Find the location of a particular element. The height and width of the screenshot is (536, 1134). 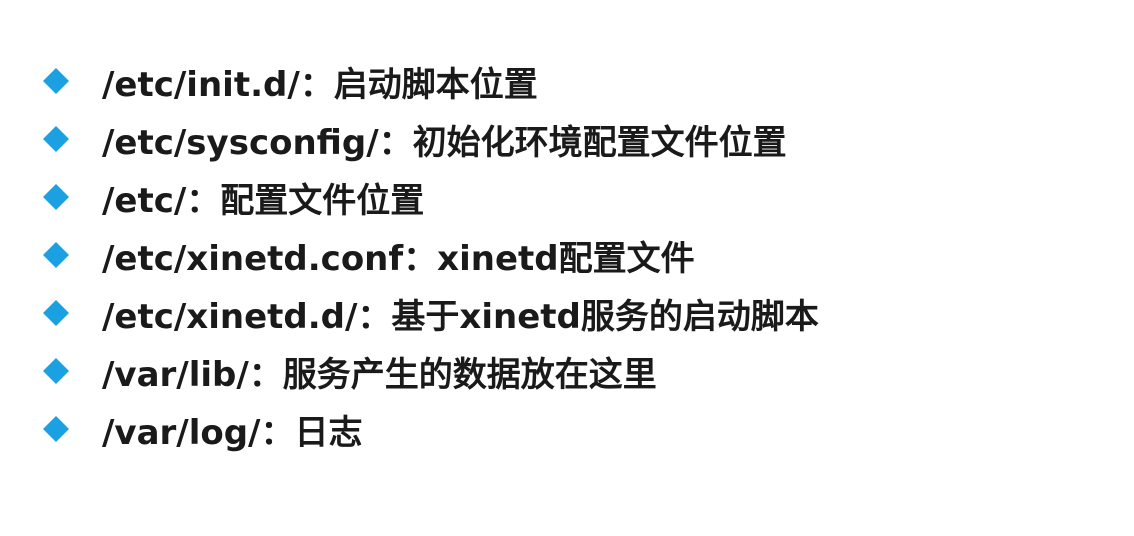

list-item: /var/lib/：服务产生的数据放在这里 is located at coordinates (429, 371).